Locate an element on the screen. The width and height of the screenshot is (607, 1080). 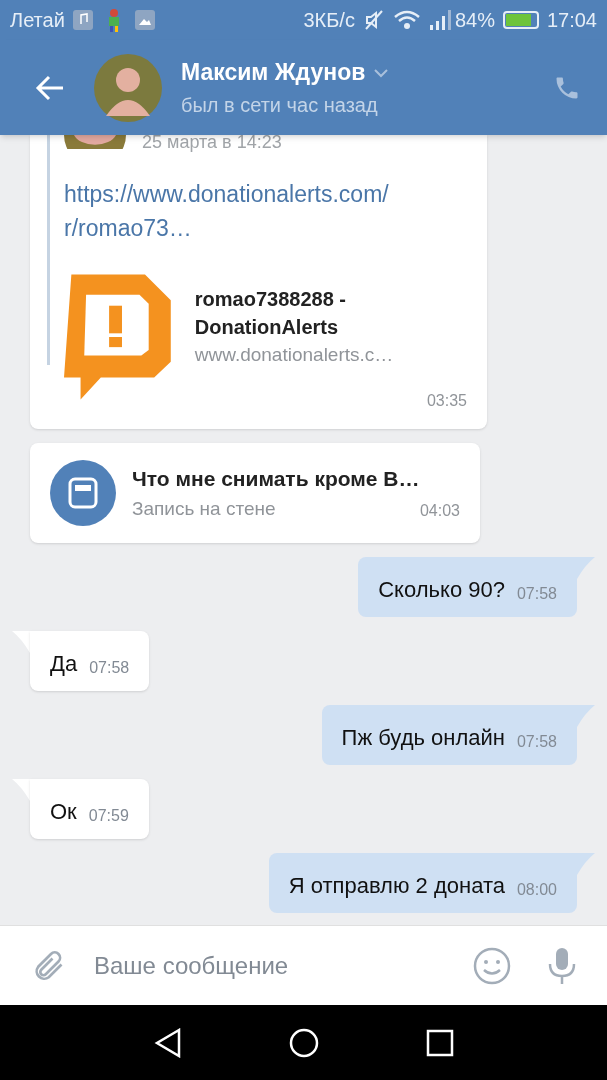
smile-icon is located at coordinates (492, 965).